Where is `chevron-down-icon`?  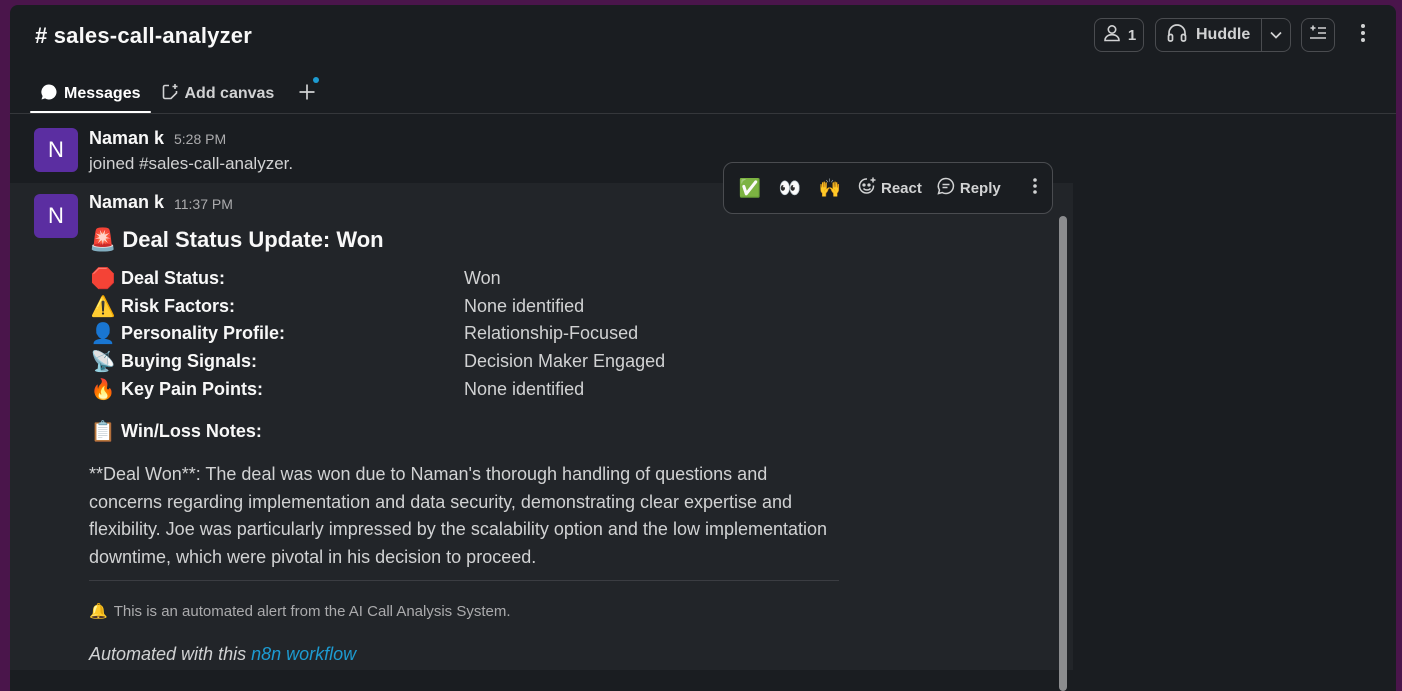 chevron-down-icon is located at coordinates (1276, 35).